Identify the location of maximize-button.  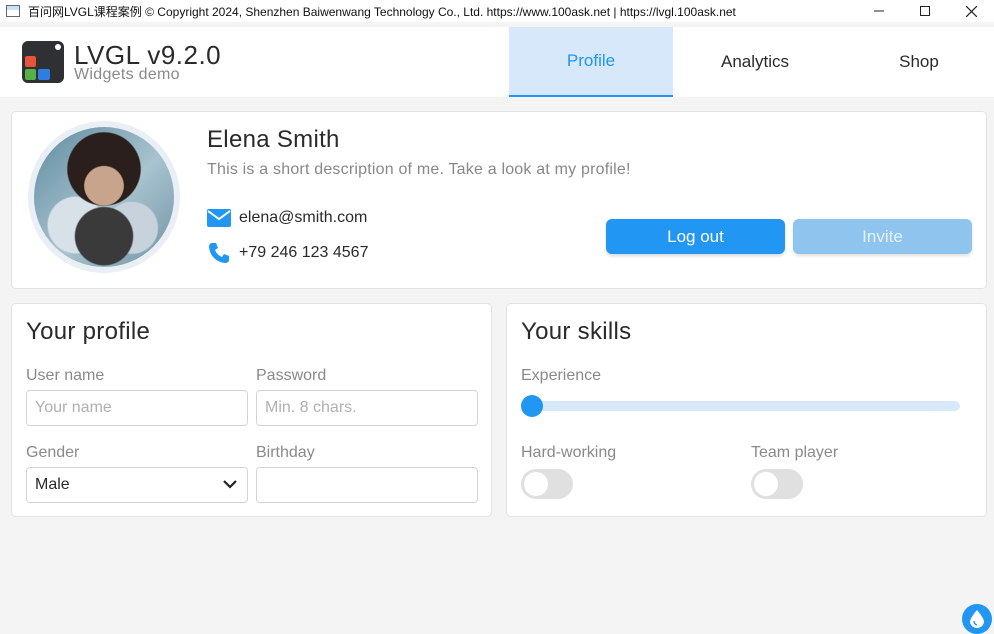
(925, 11).